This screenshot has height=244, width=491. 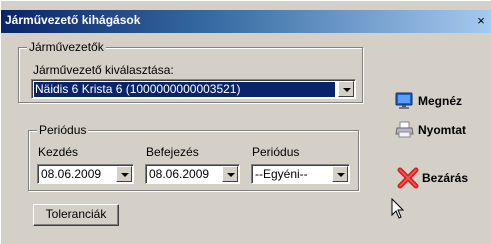 What do you see at coordinates (184, 89) in the screenshot?
I see `driver-select-value: Näidis 6 Krista 6 (1000000000003521)` at bounding box center [184, 89].